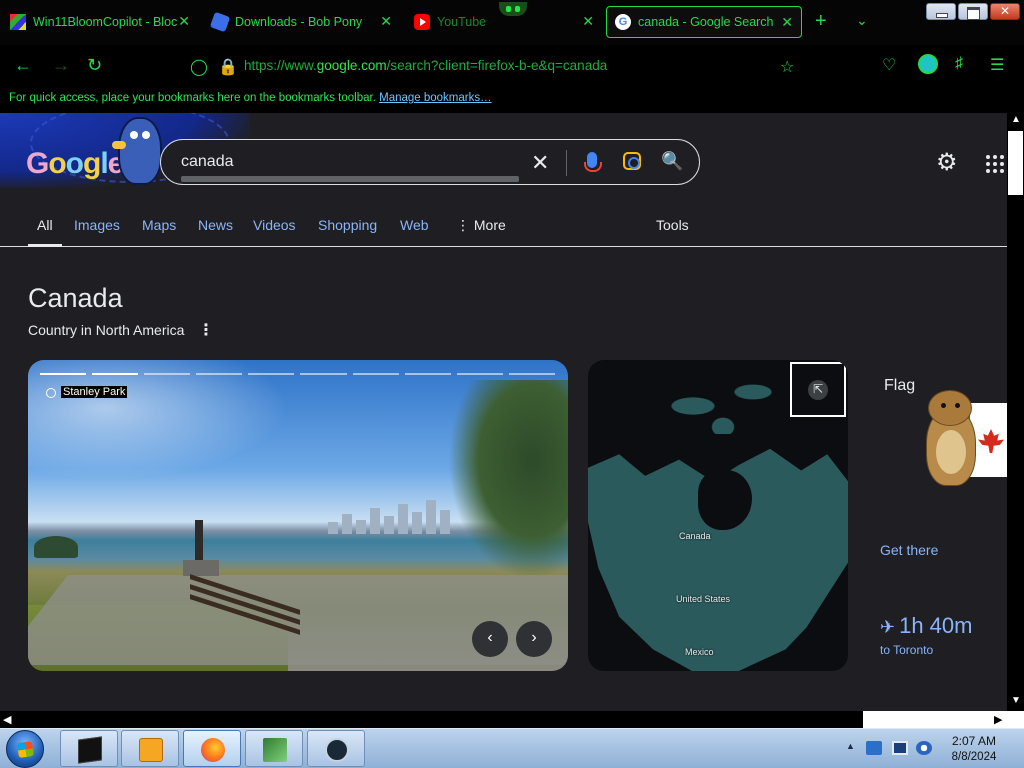  What do you see at coordinates (974, 741) in the screenshot?
I see `clock-time: 2:07 AM` at bounding box center [974, 741].